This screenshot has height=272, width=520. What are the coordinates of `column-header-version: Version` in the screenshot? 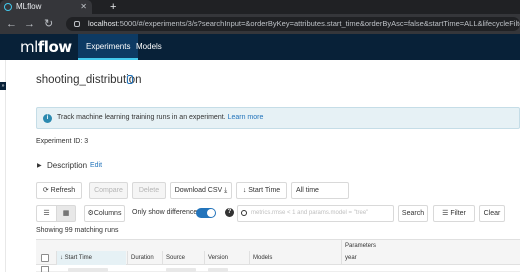 It's located at (226, 258).